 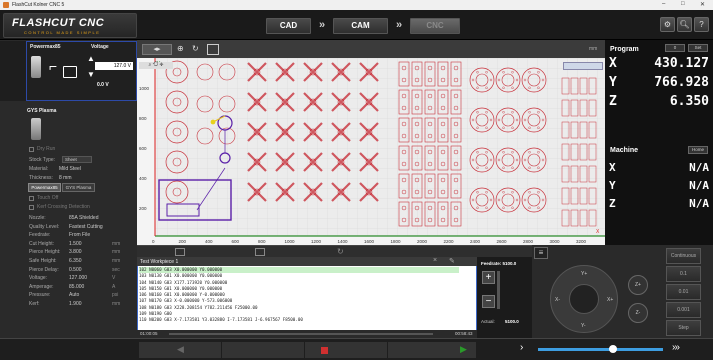 What do you see at coordinates (512, 321) in the screenshot?
I see `actual-feed-value: 5100.0` at bounding box center [512, 321].